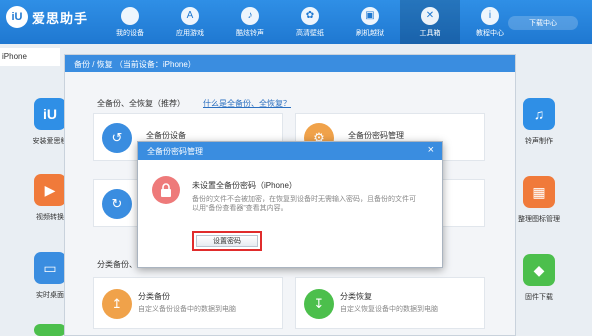 Image resolution: width=592 pixels, height=336 pixels. I want to click on full-backup-help-link: 什么是全备份、全恢复？, so click(247, 103).